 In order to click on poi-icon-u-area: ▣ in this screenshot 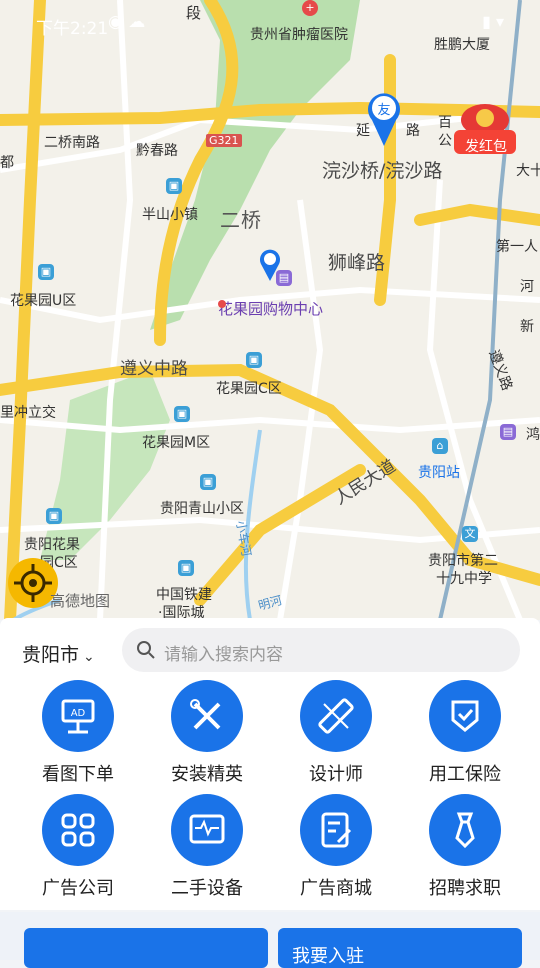, I will do `click(46, 272)`.